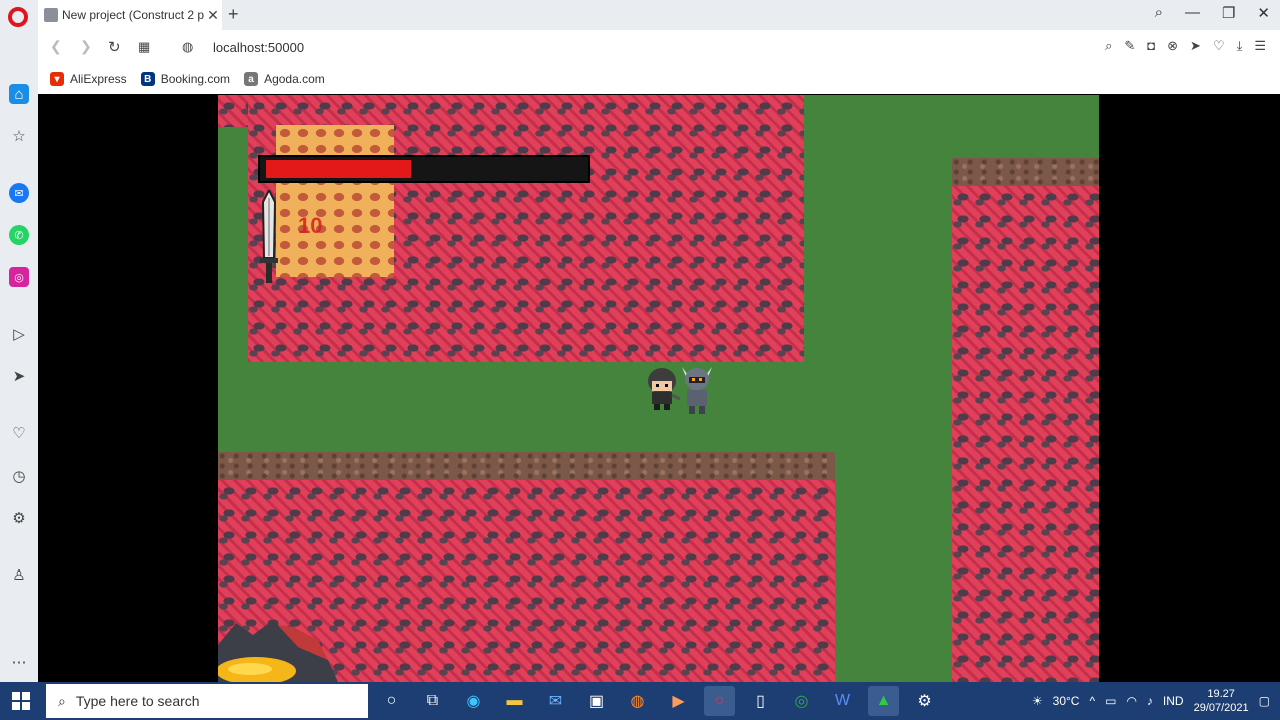 The width and height of the screenshot is (1280, 720). I want to click on address-tools: ⌕ ✎ ◘ ⊗ ➤ ♡ ⤓ ☰, so click(1185, 46).